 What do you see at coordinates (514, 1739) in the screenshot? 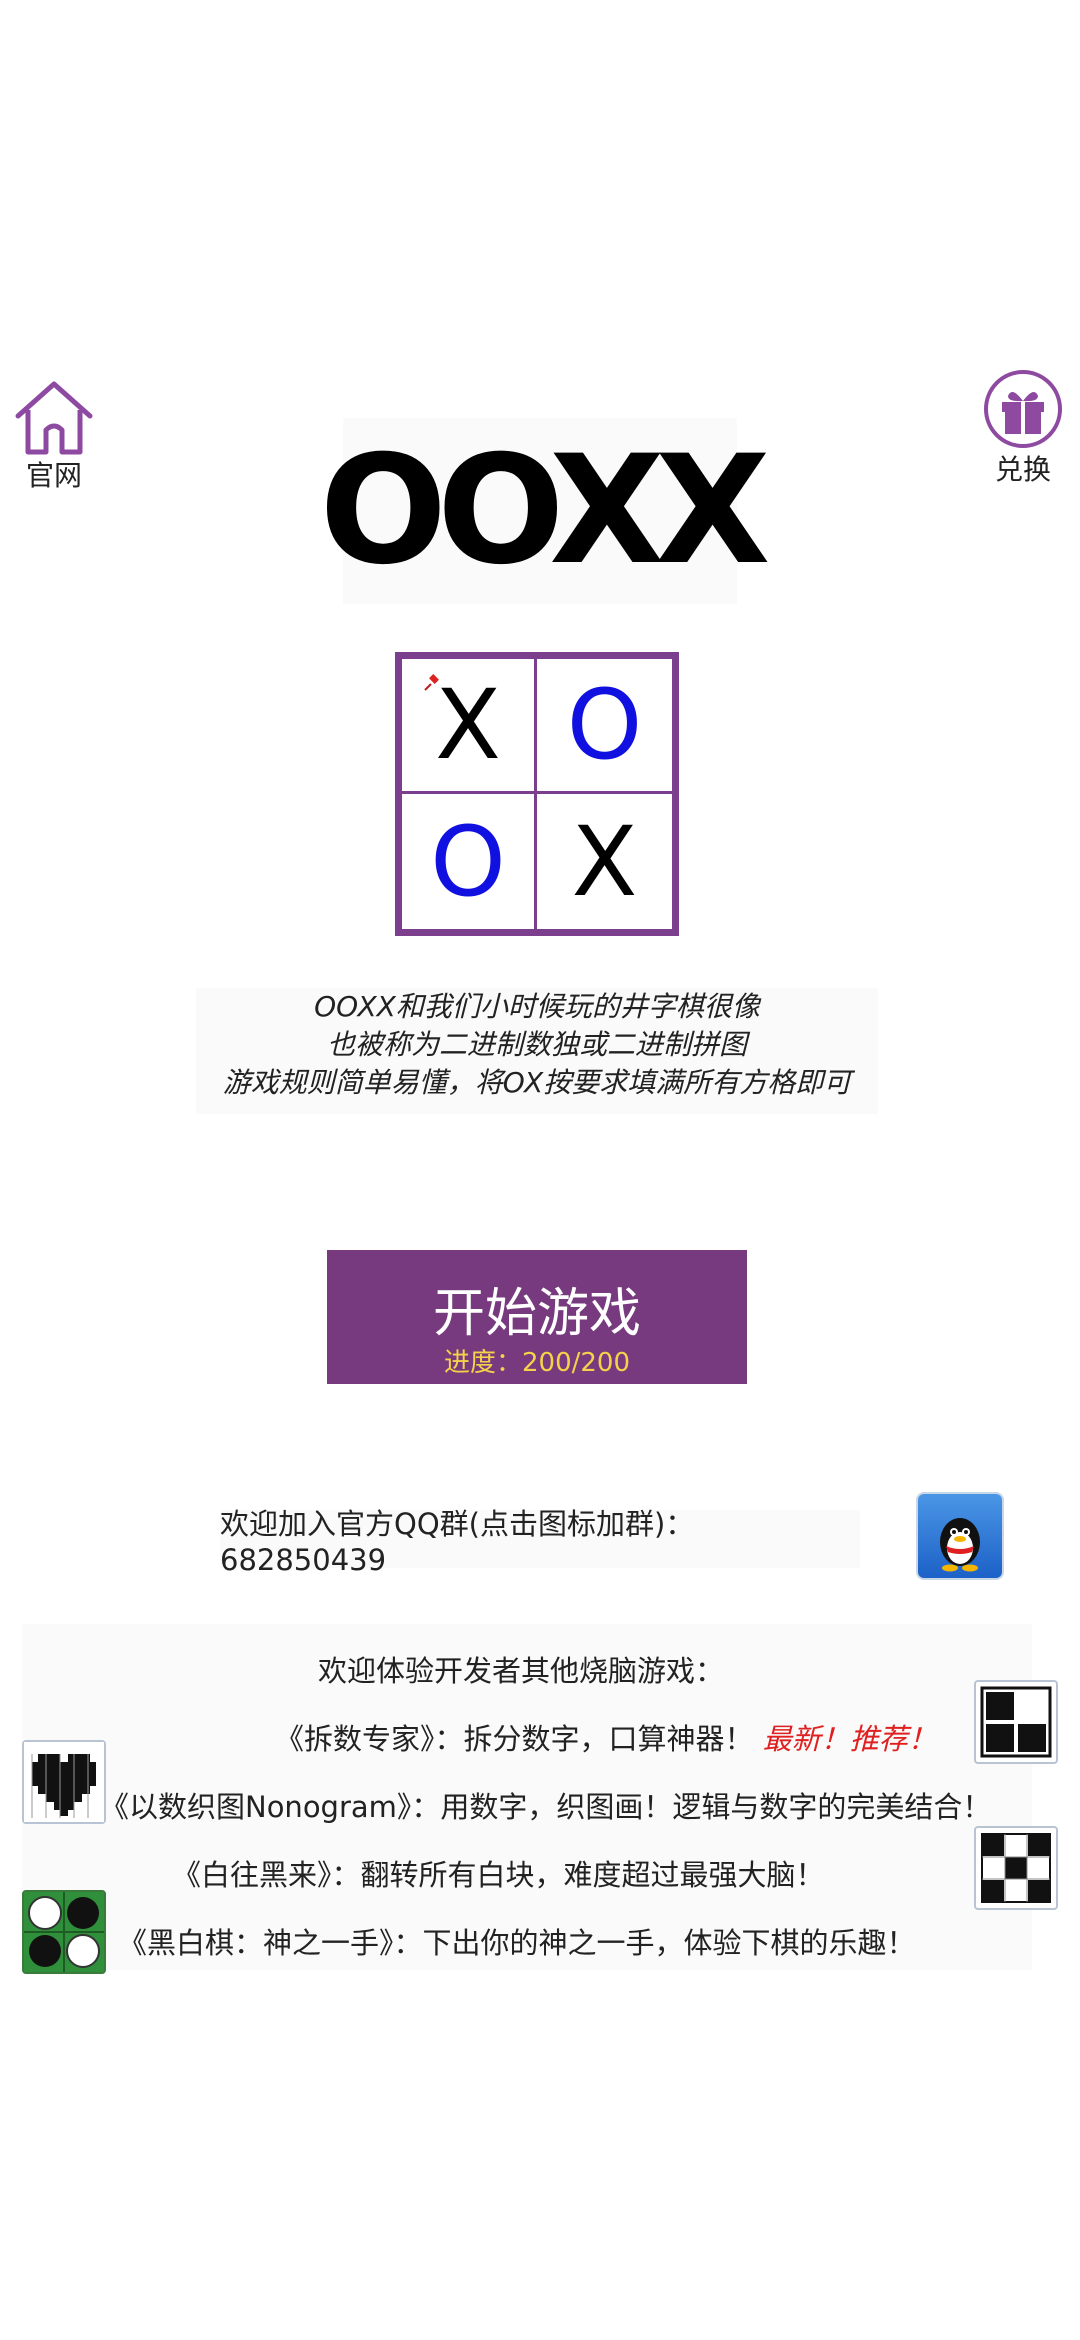
I see `game-description: 《拆数专家》：拆分数字，口算神器！` at bounding box center [514, 1739].